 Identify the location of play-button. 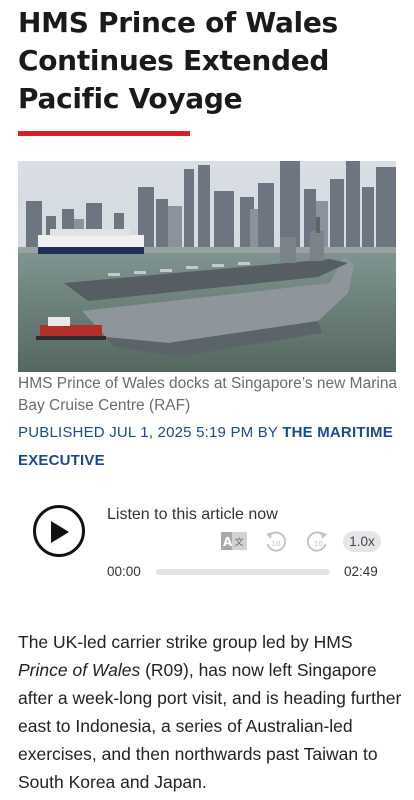
(59, 531).